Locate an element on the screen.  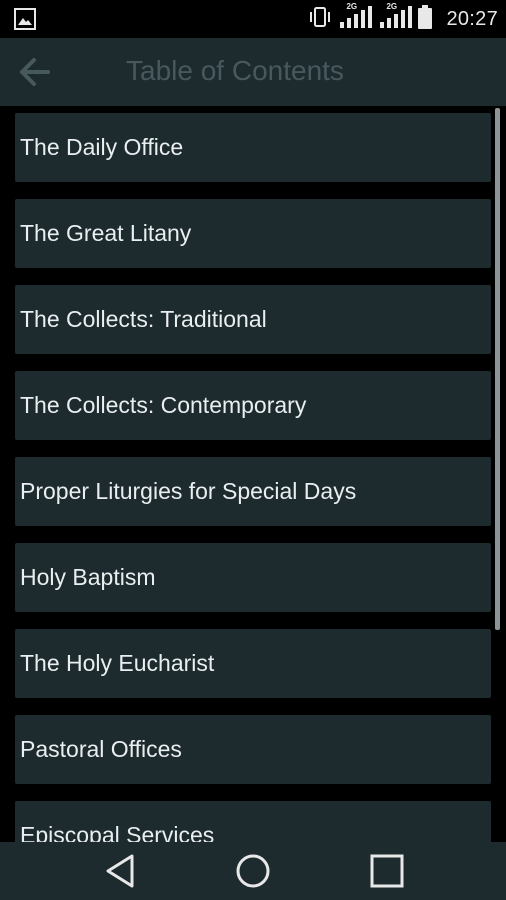
toc-item-label: Proper Liturgies for Special Days is located at coordinates (188, 491).